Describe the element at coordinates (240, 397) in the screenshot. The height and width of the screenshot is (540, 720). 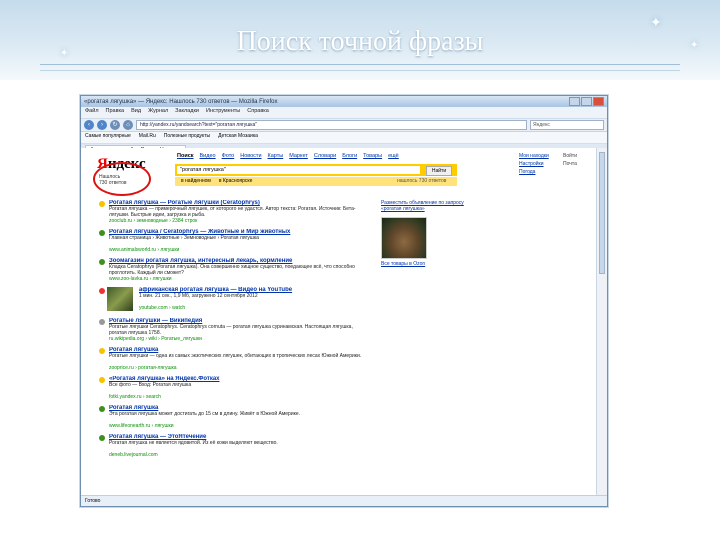
I see `result-url: fotki.yandex.ru › search` at that location.